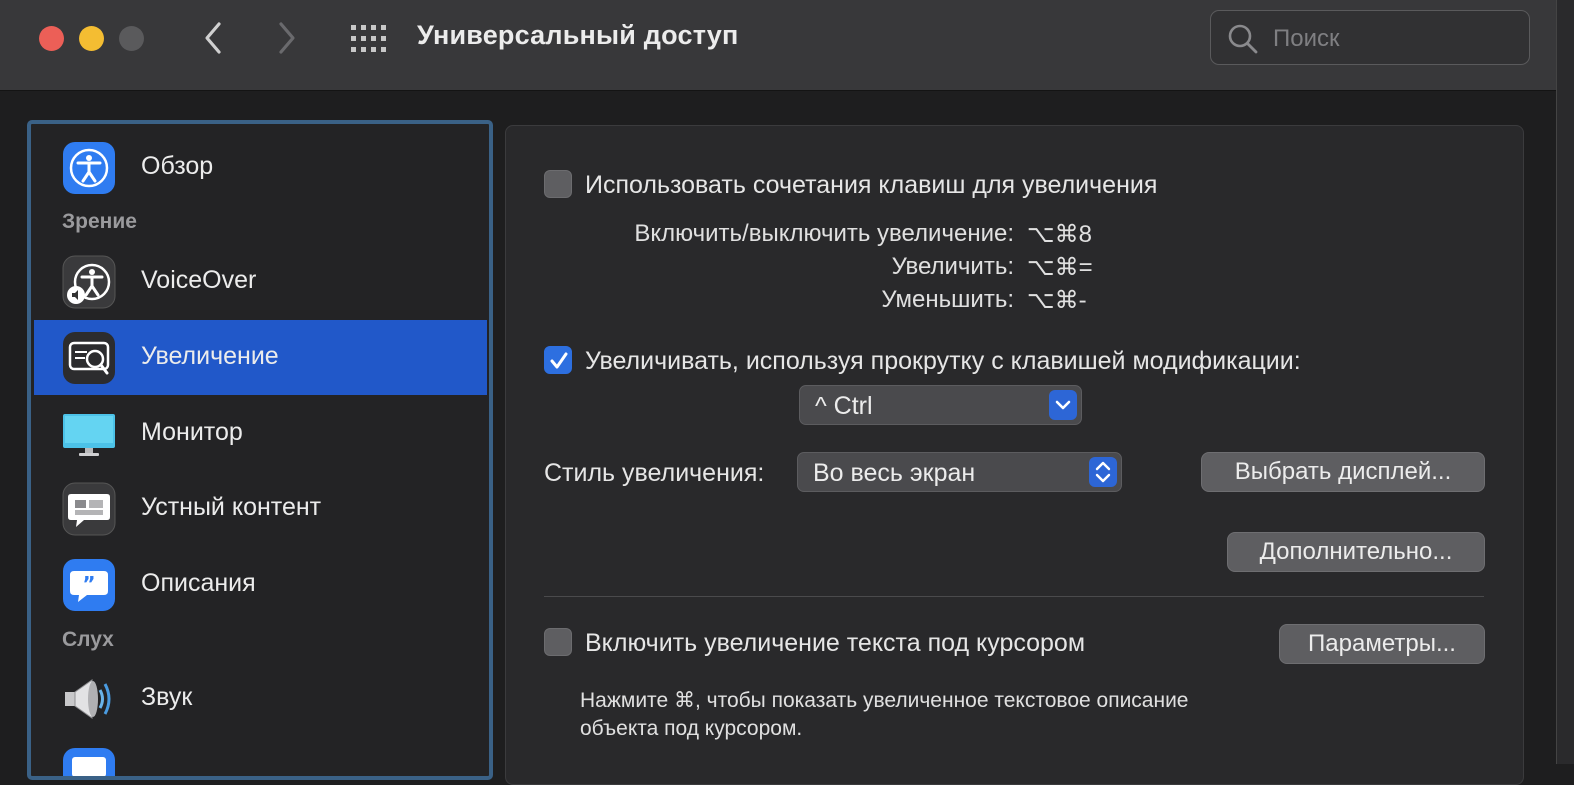  Describe the element at coordinates (1243, 39) in the screenshot. I see `search-icon` at that location.